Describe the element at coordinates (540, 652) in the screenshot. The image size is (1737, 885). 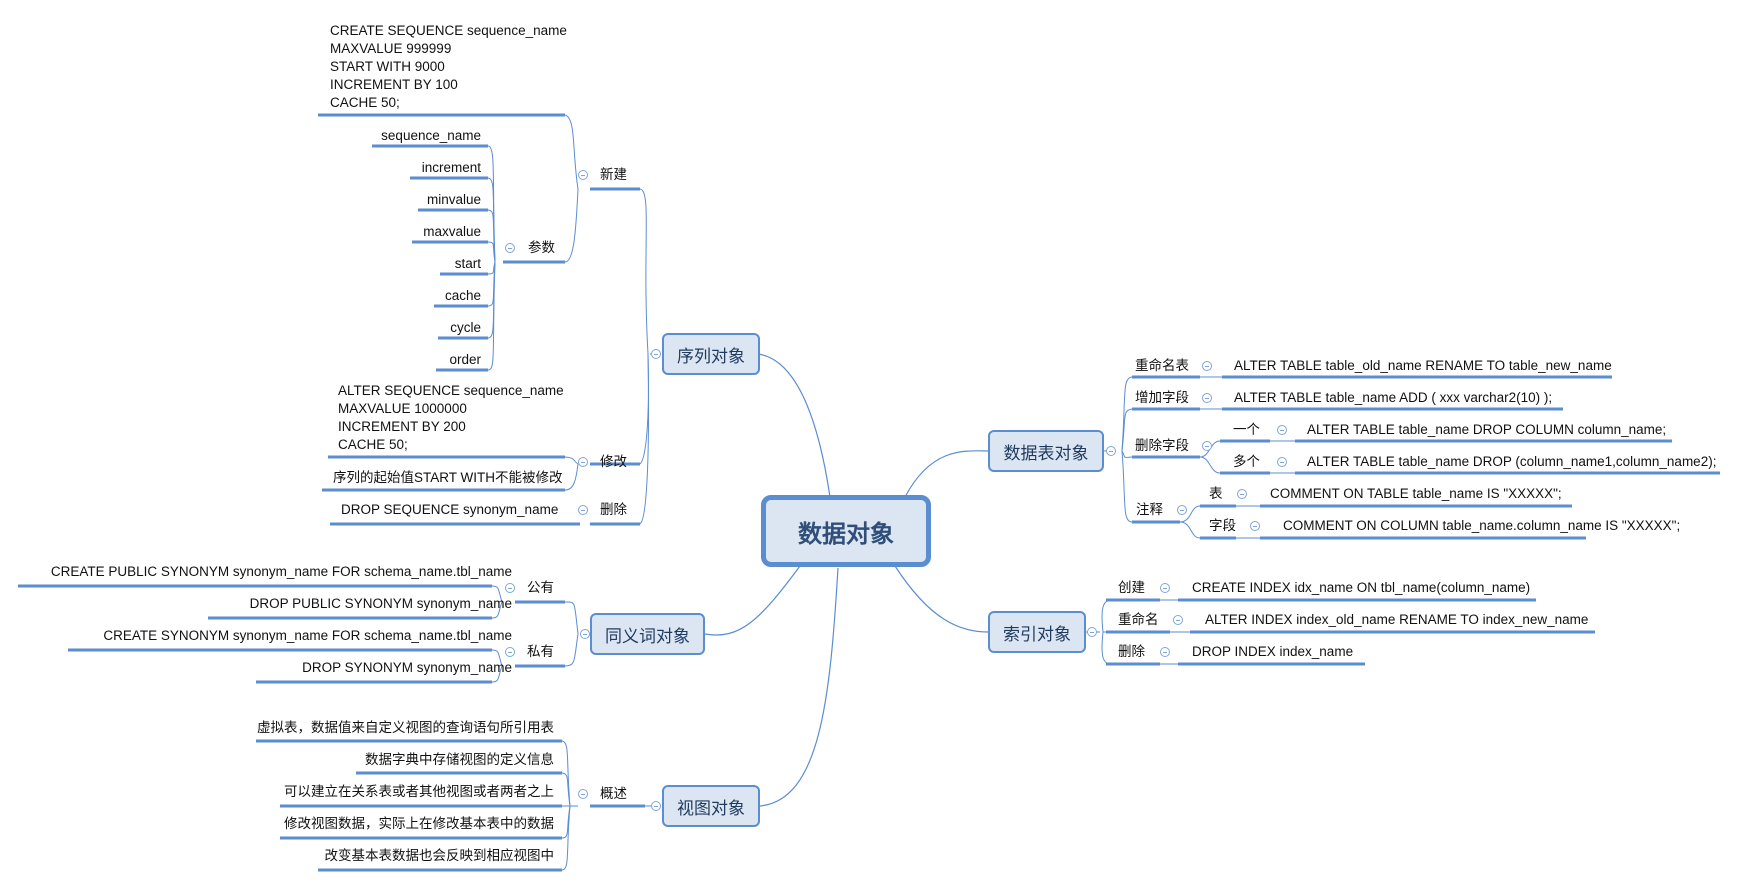
I see `node-synonym-private: 私有` at that location.